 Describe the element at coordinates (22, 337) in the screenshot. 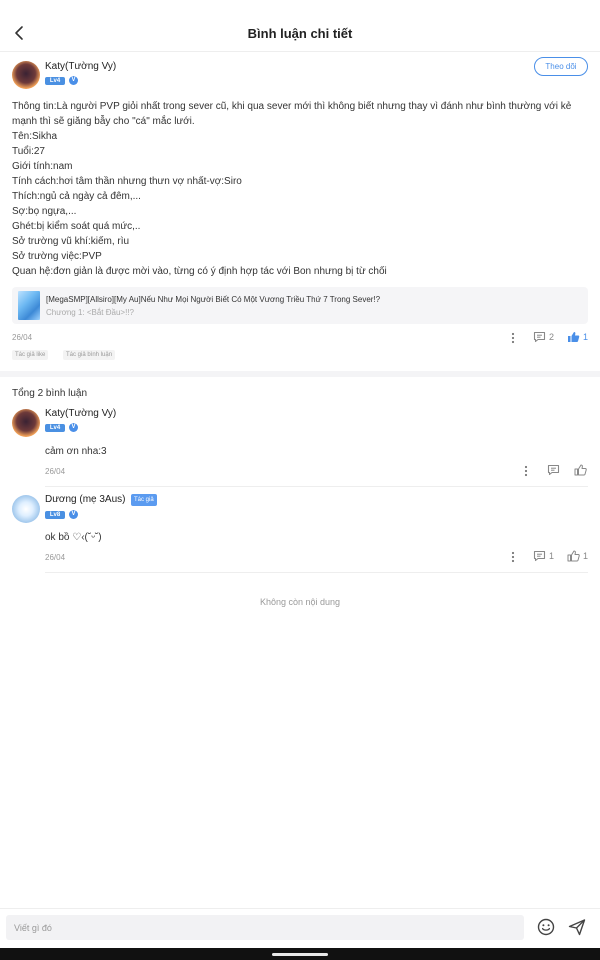

I see `post-date: 26/04` at that location.